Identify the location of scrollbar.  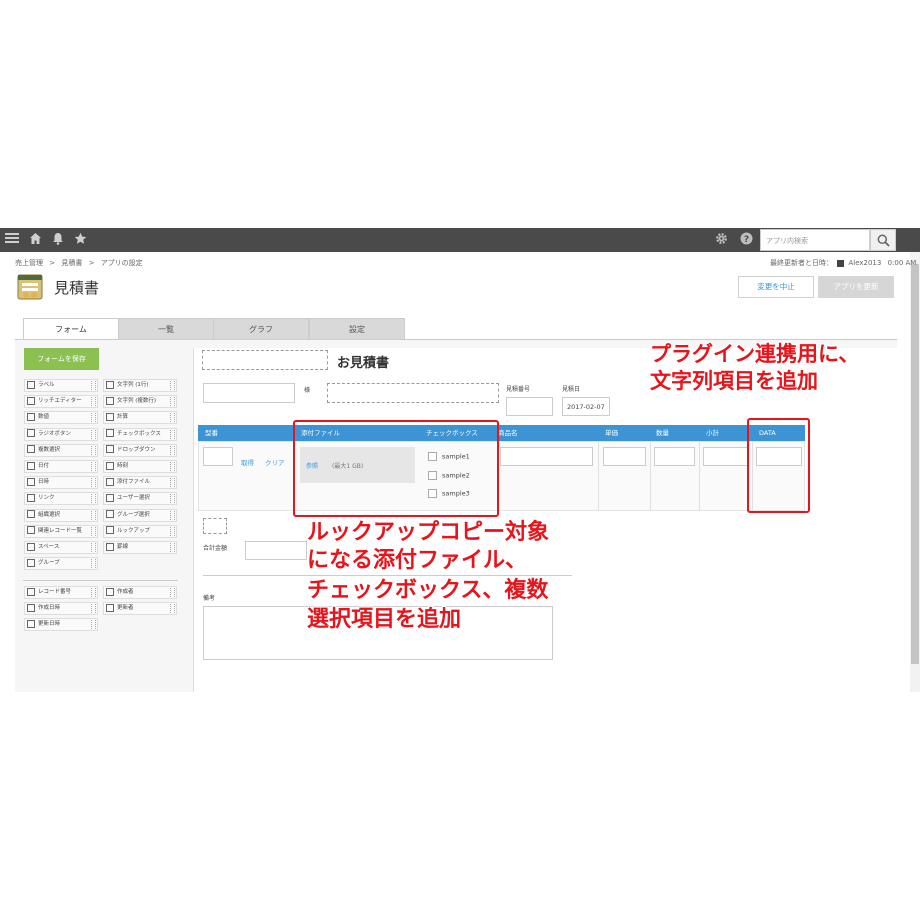
(915, 472).